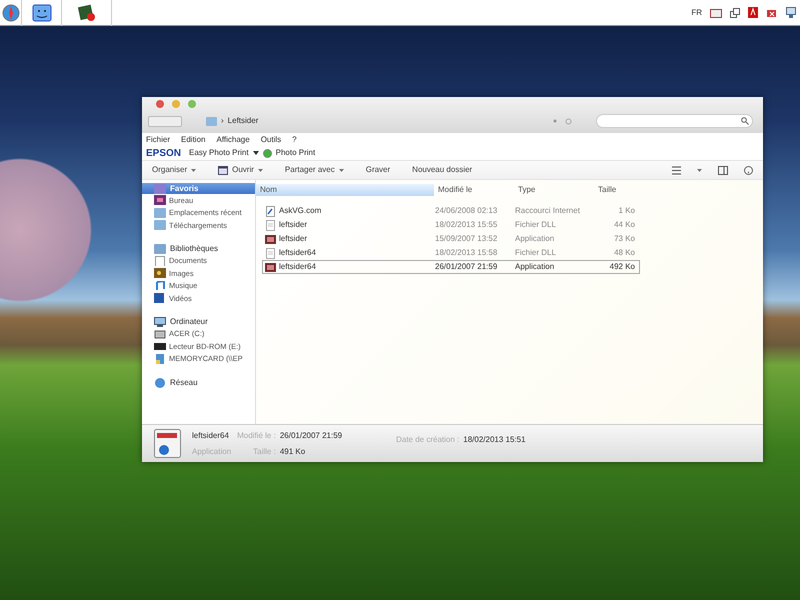 This screenshot has height=600, width=800. What do you see at coordinates (466, 239) in the screenshot?
I see `modified-date: 15/09/2007 13:52` at bounding box center [466, 239].